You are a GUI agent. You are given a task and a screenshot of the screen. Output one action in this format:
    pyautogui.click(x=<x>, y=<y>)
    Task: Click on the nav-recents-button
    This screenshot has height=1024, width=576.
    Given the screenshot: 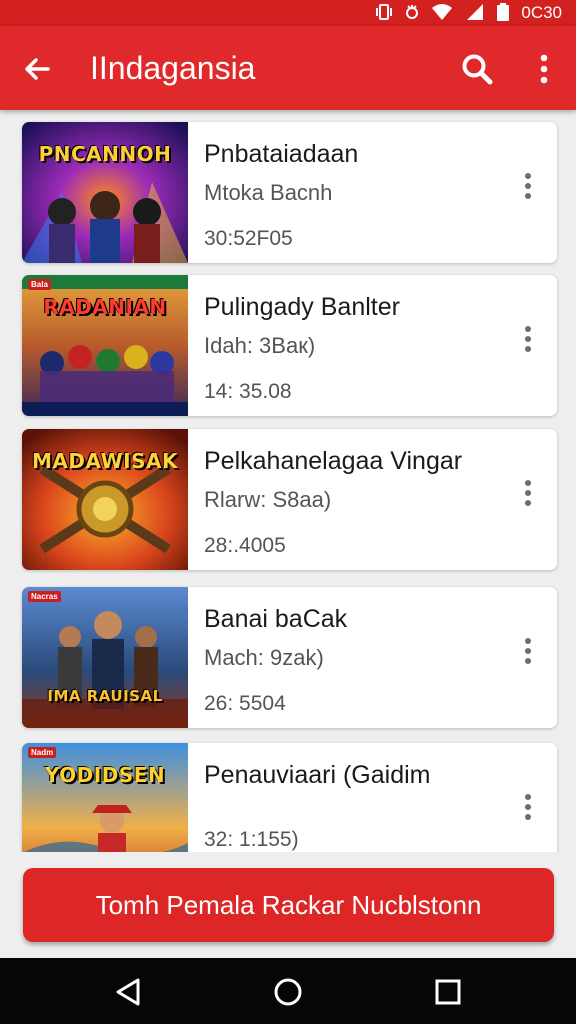 What is the action you would take?
    pyautogui.click(x=448, y=992)
    